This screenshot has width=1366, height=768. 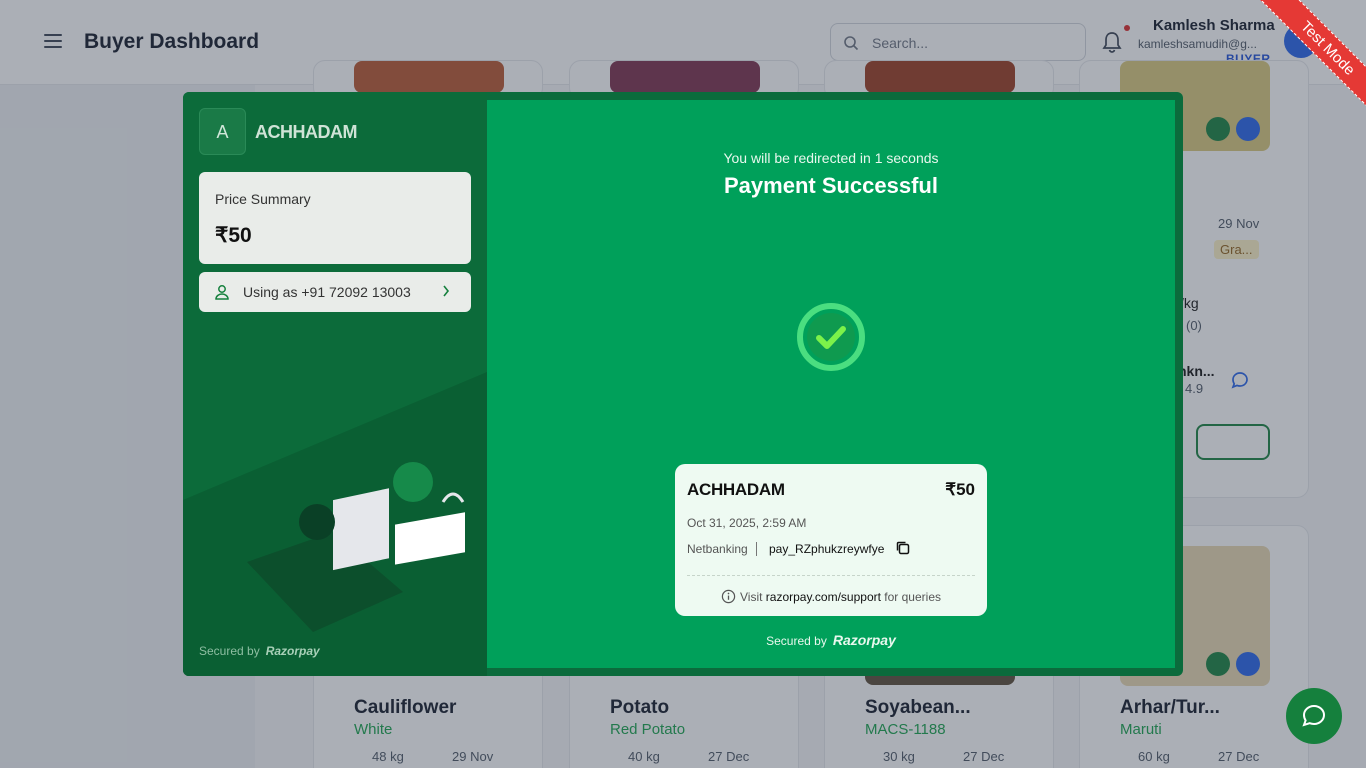 I want to click on contact-selector: Using as +91 72092 13003, so click(x=335, y=292).